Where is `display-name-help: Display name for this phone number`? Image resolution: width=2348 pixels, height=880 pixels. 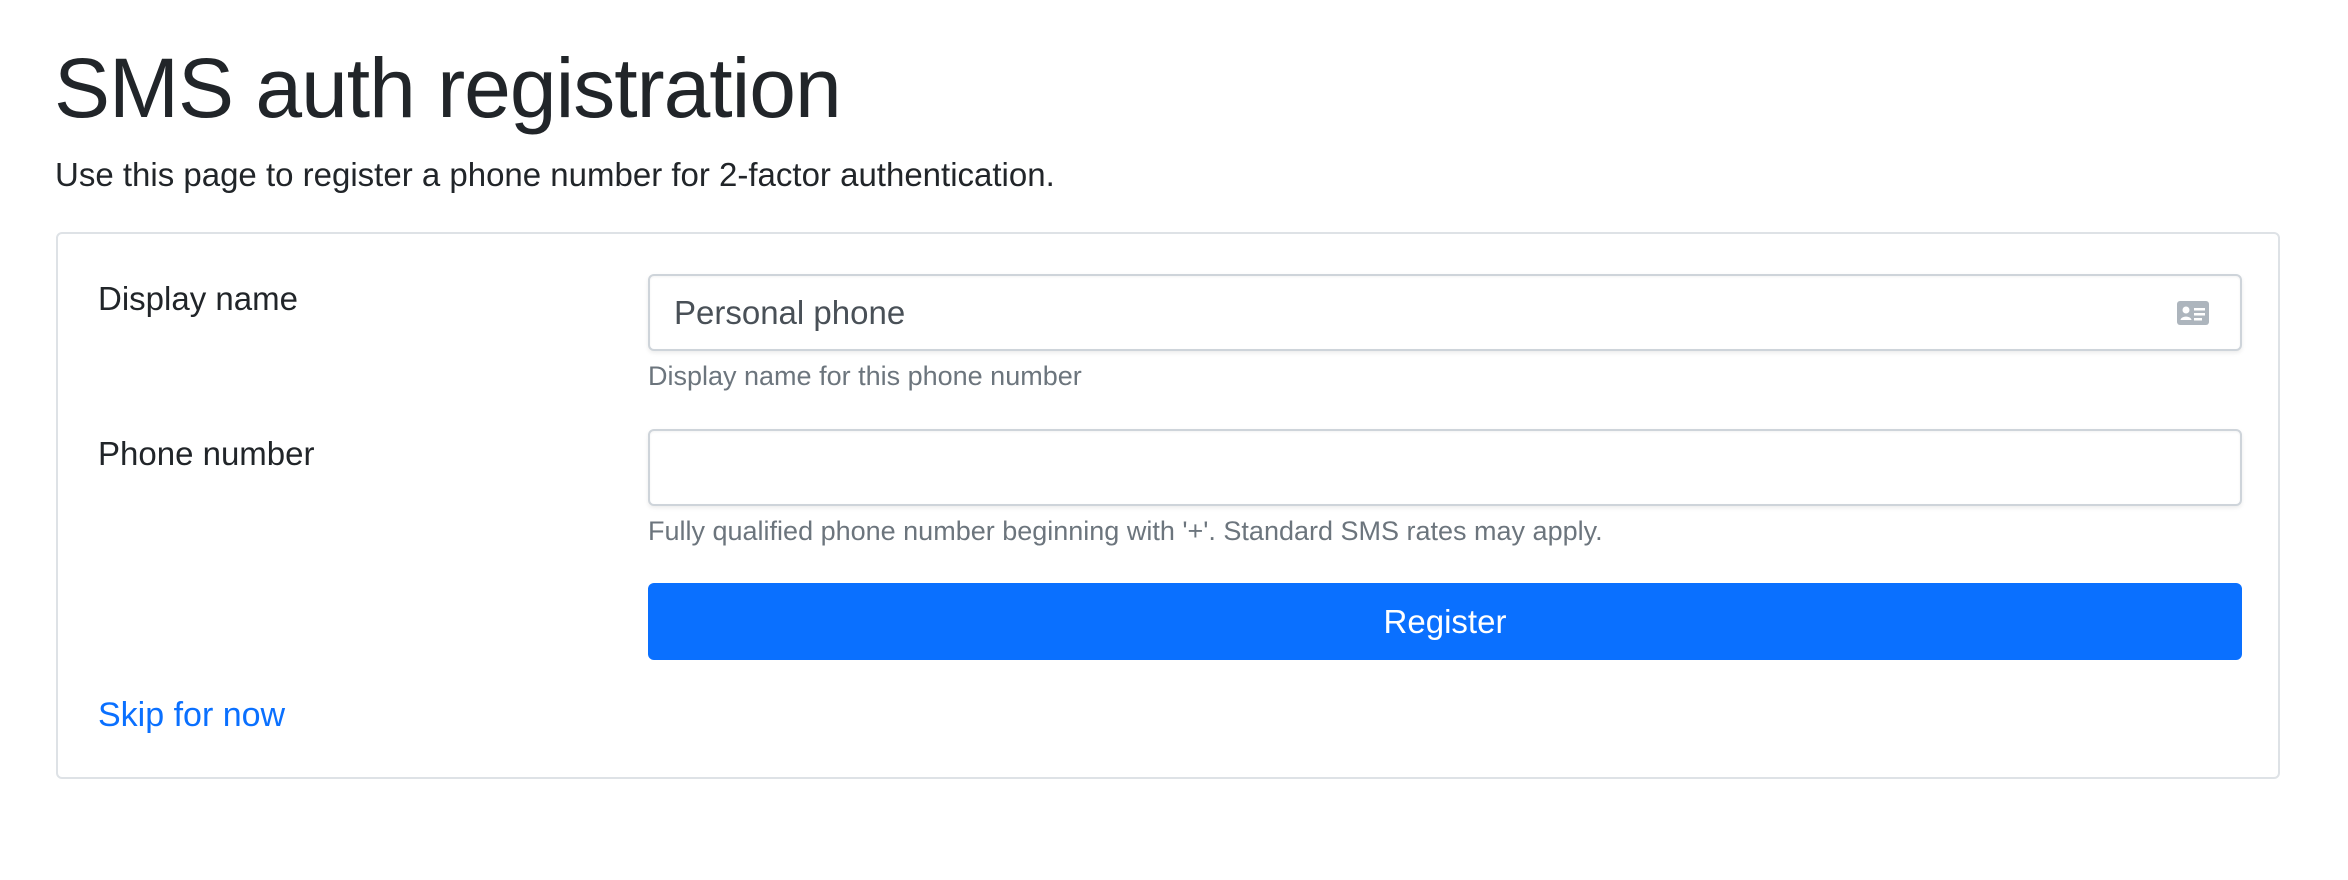
display-name-help: Display name for this phone number is located at coordinates (865, 376).